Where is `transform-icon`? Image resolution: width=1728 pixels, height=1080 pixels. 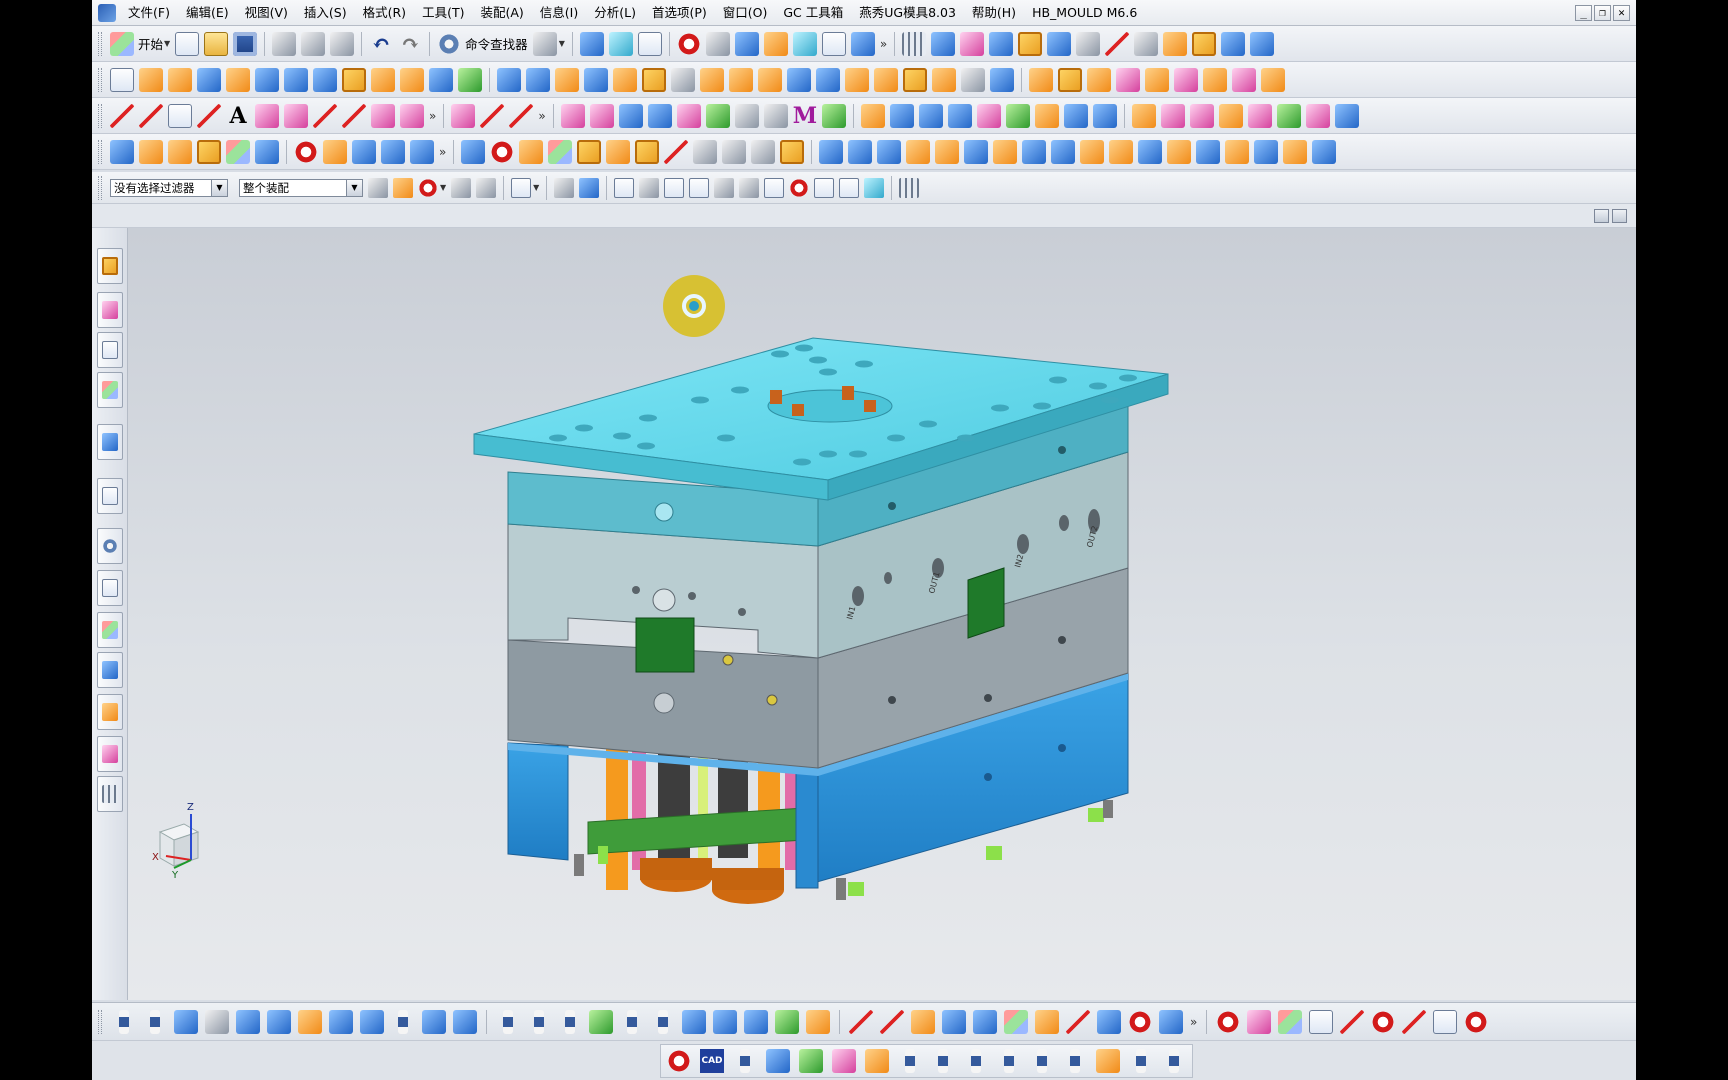 transform-icon is located at coordinates (763, 151).